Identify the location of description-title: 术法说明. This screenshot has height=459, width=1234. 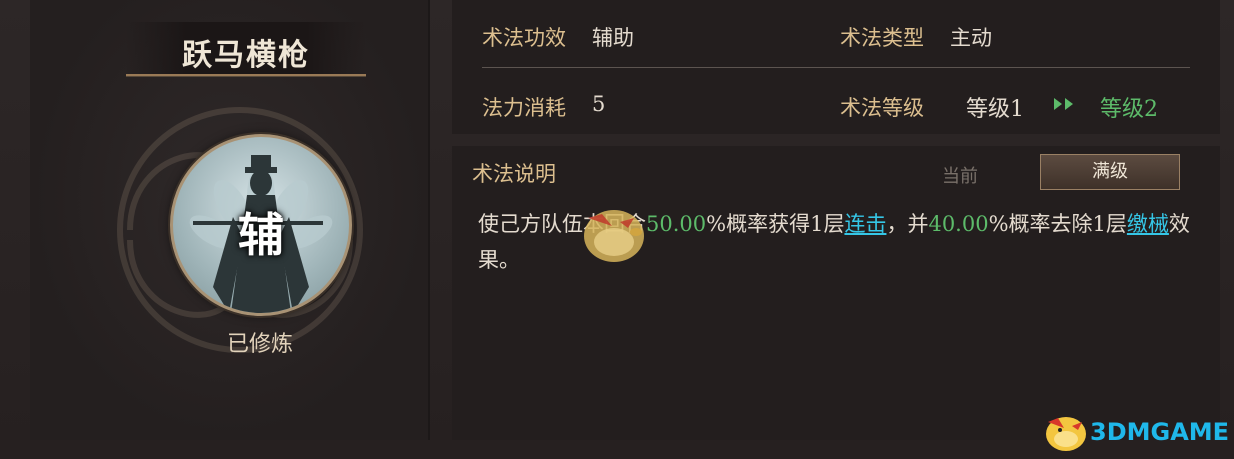
(514, 174).